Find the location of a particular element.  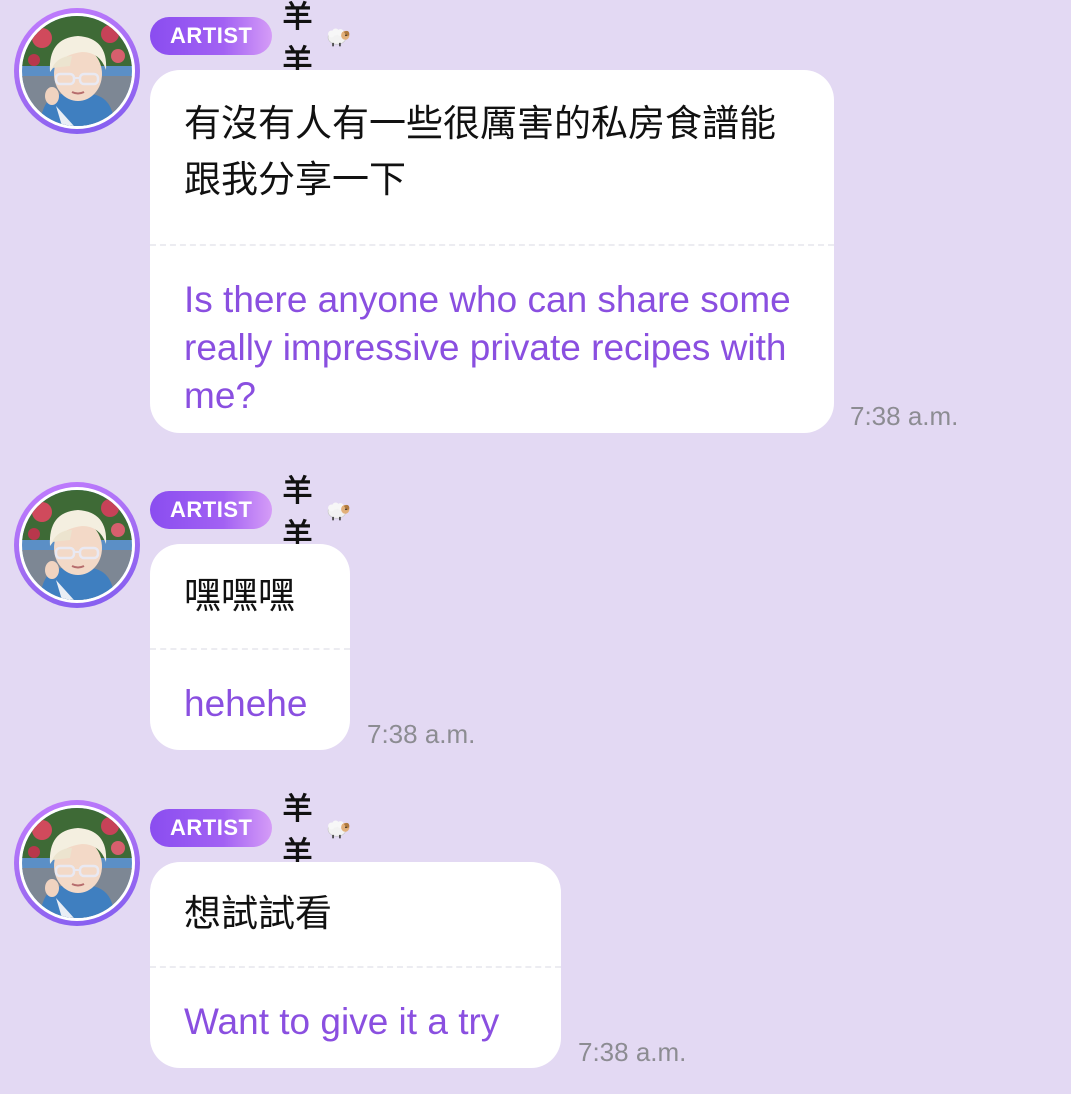

message-bubble: 想試試看 Want to give it a try is located at coordinates (355, 965).